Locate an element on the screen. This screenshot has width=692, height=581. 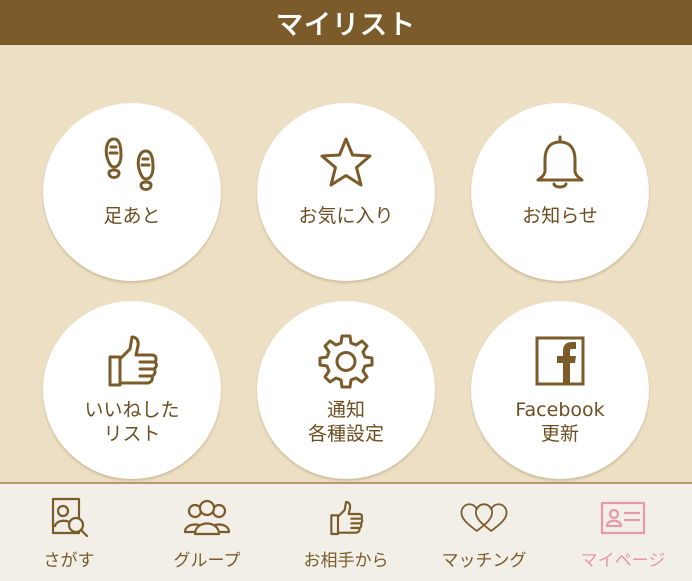
facebook-update-label: Facebook 更新 is located at coordinates (560, 422).